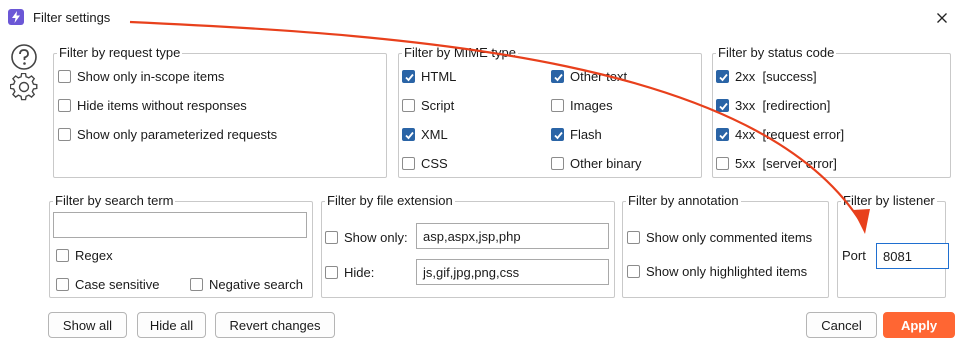 The image size is (967, 342). What do you see at coordinates (177, 134) in the screenshot?
I see `parameterized-label: Show only parameterized requests` at bounding box center [177, 134].